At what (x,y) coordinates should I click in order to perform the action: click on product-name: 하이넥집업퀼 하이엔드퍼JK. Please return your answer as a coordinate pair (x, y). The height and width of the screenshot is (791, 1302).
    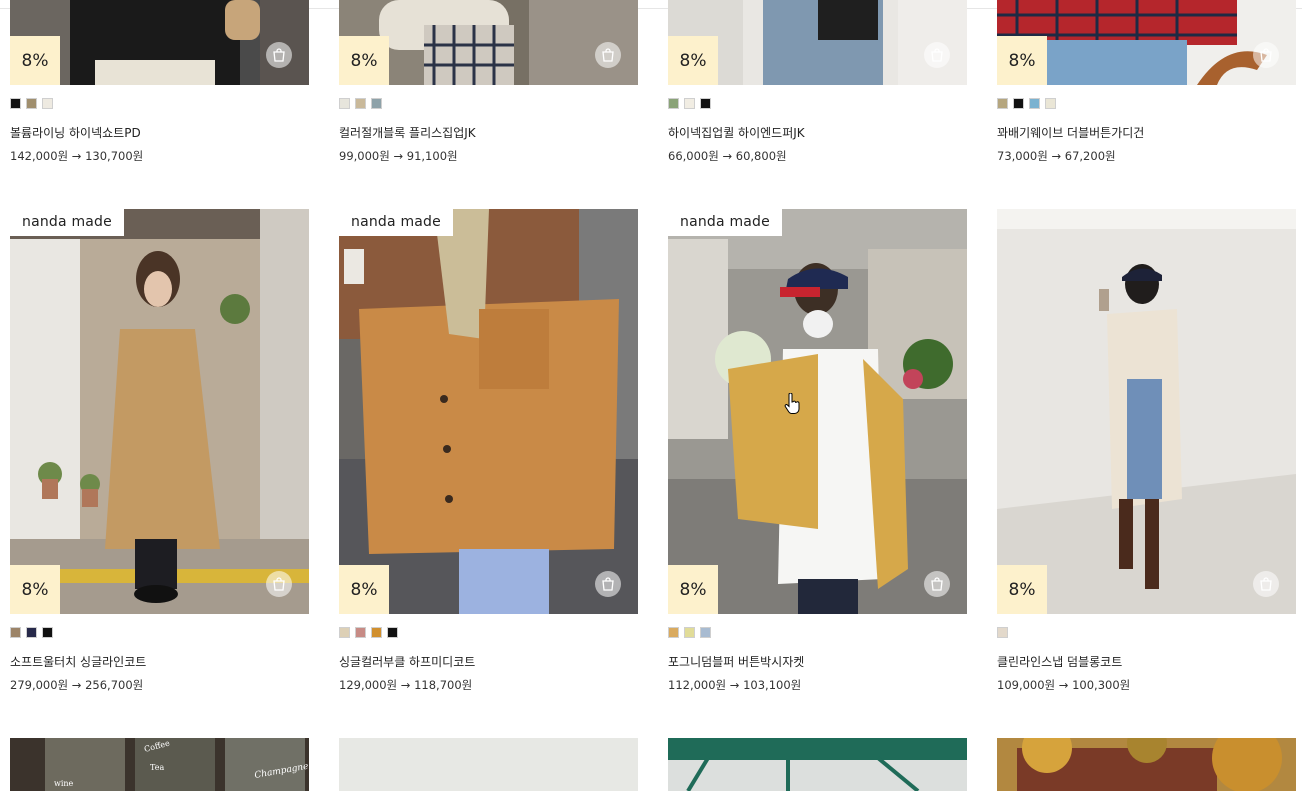
    Looking at the image, I should click on (736, 132).